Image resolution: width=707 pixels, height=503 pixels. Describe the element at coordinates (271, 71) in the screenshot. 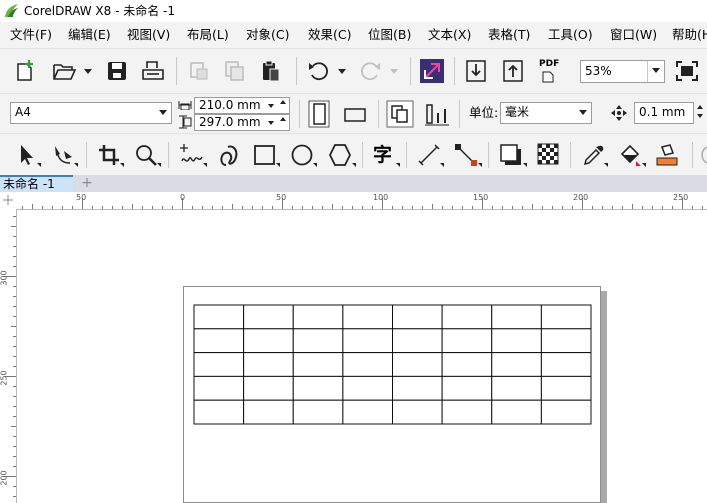

I see `paste-icon` at that location.